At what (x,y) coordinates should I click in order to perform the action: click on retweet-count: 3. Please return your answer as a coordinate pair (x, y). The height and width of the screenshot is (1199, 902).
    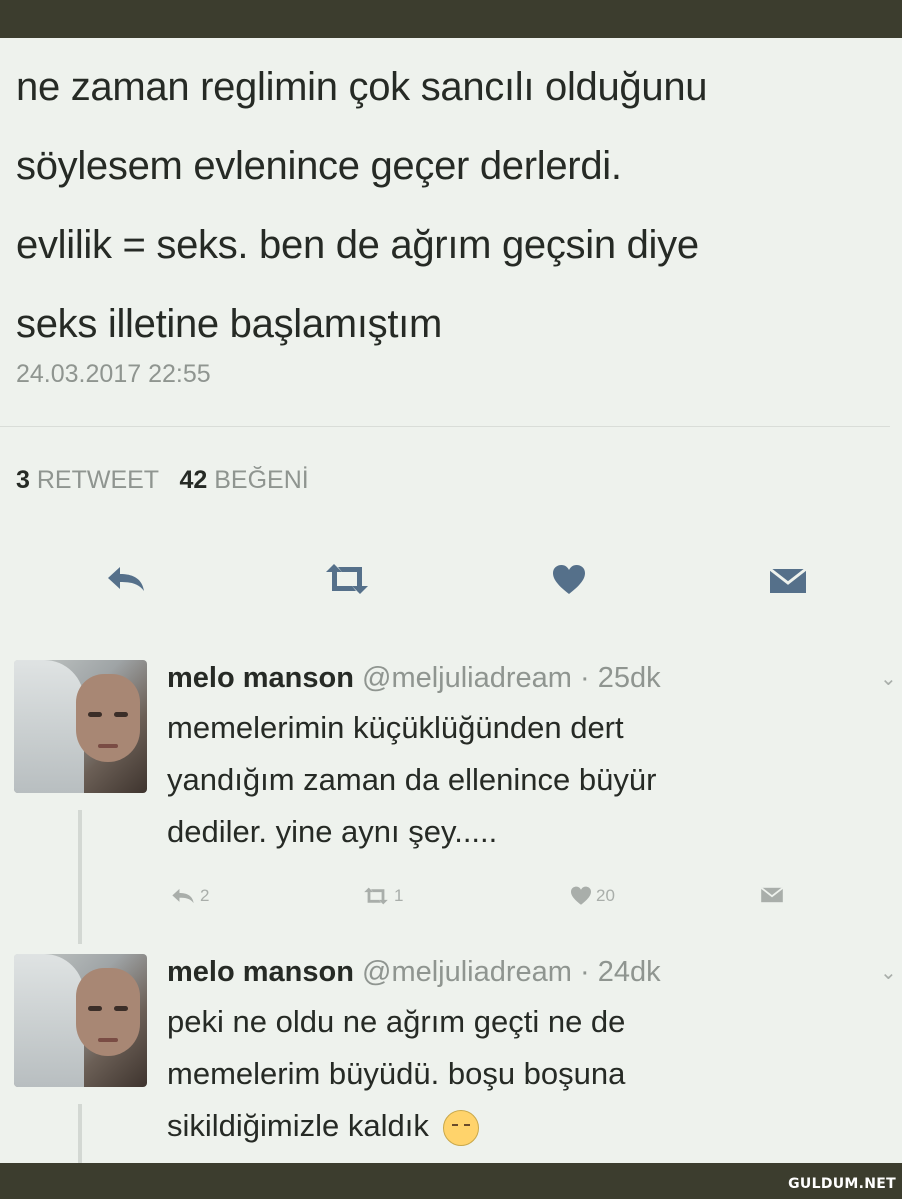
    Looking at the image, I should click on (23, 480).